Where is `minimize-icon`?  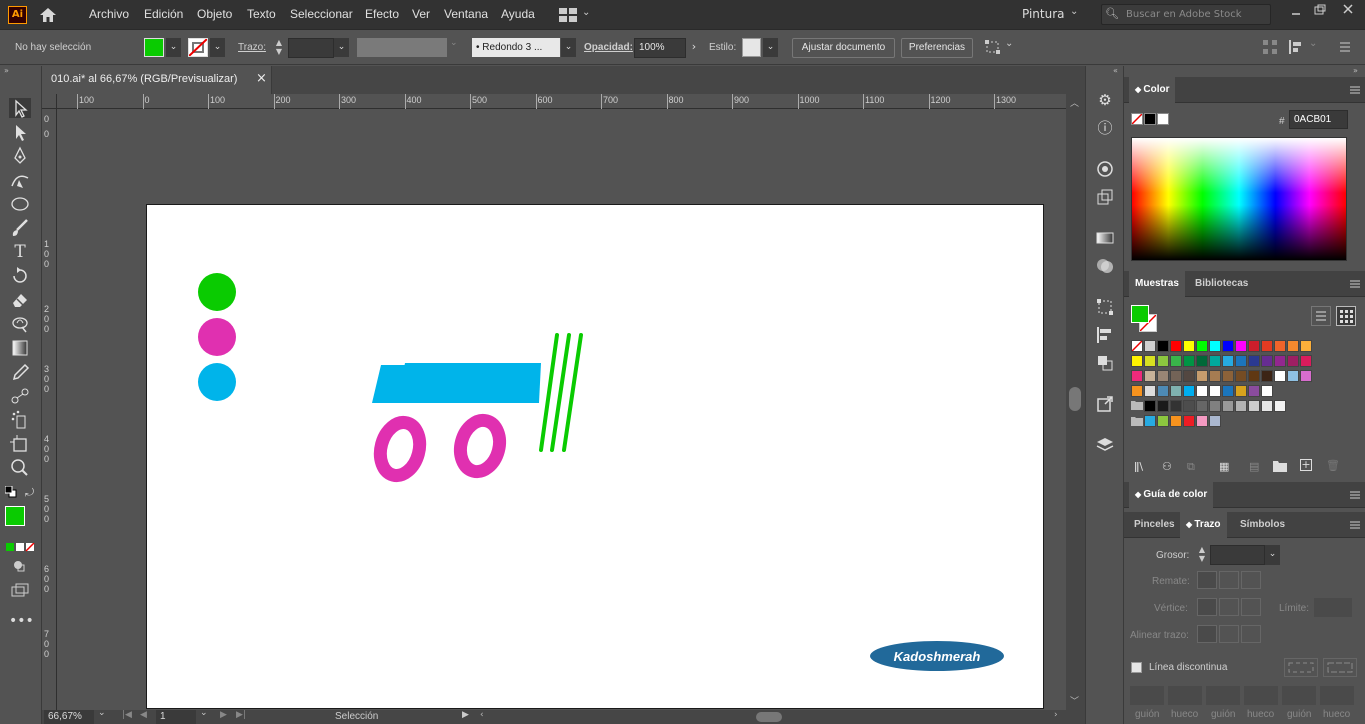
minimize-icon is located at coordinates (1296, 11).